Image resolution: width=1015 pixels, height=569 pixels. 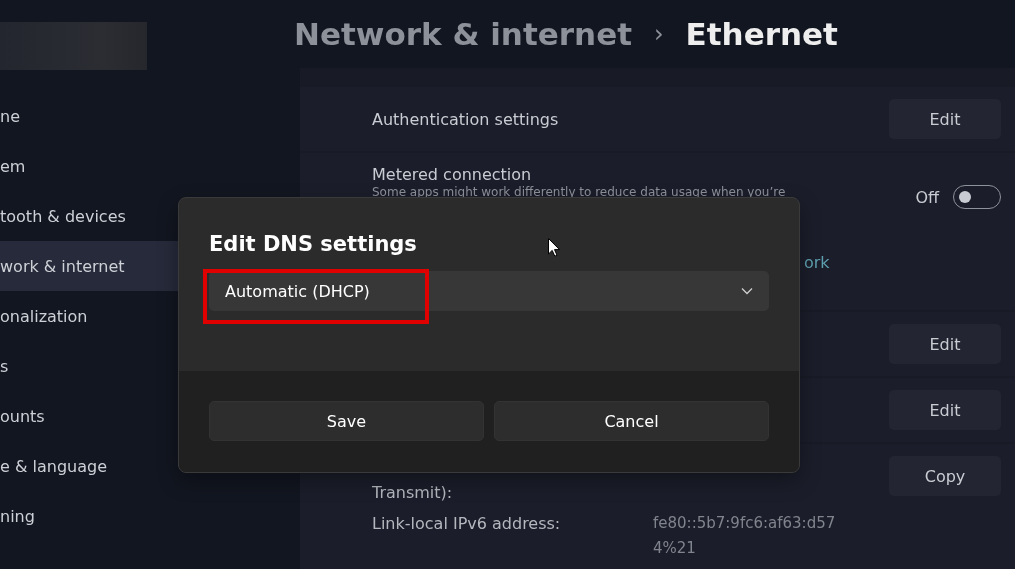 What do you see at coordinates (346, 421) in the screenshot?
I see `dialog-button: Save` at bounding box center [346, 421].